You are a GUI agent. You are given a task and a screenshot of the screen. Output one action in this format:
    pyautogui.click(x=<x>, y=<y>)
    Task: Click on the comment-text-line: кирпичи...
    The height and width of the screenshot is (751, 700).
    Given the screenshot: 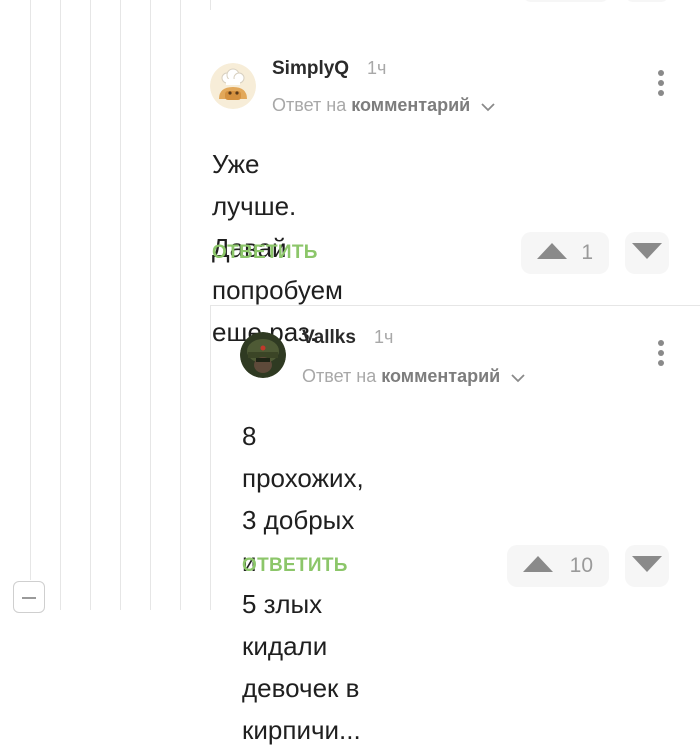 What is the action you would take?
    pyautogui.click(x=301, y=730)
    